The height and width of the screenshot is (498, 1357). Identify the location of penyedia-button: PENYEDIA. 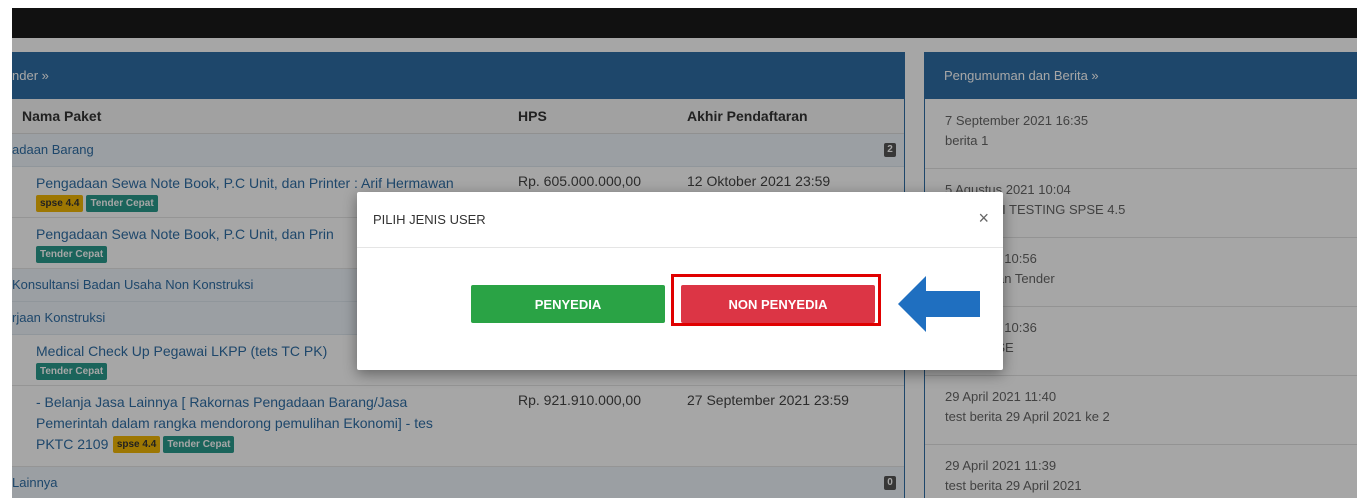
(568, 304).